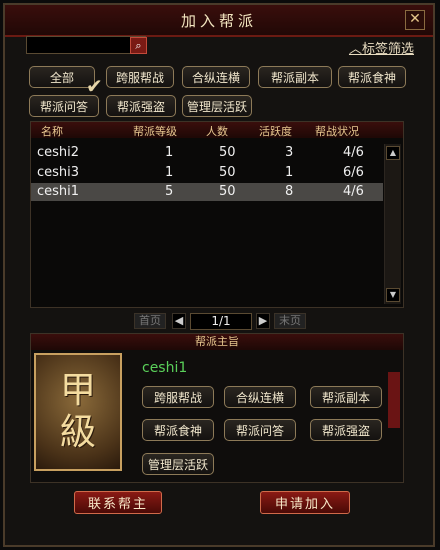 This screenshot has height=550, width=440. What do you see at coordinates (64, 106) in the screenshot?
I see `filter-chip-quiz: 帮派问答` at bounding box center [64, 106].